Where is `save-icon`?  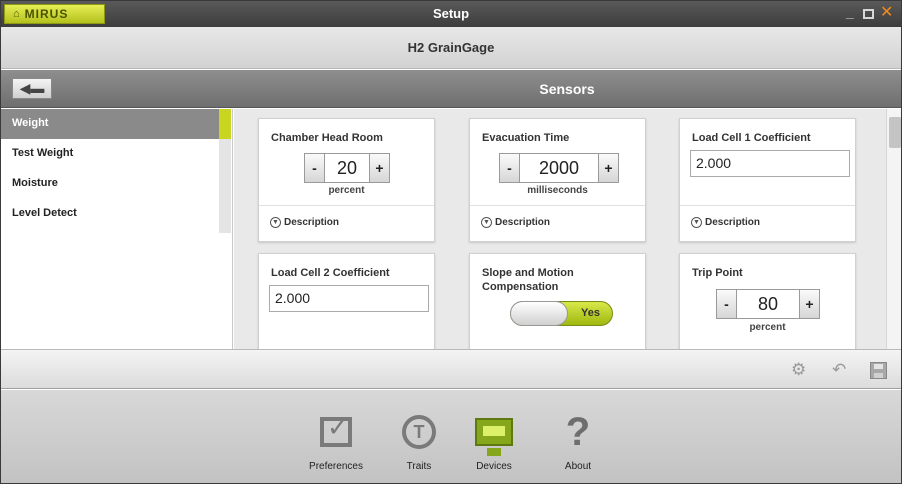
save-icon is located at coordinates (878, 370).